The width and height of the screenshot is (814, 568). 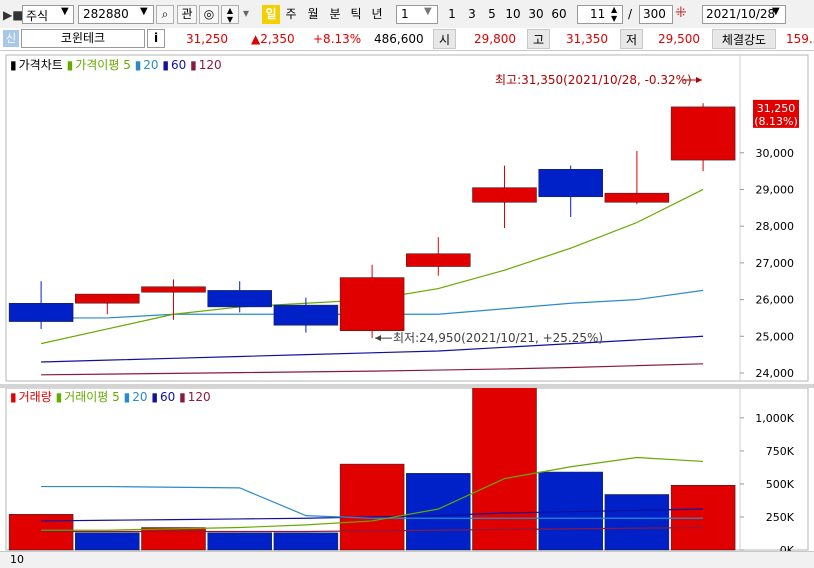 I want to click on price-change: ▲2,350, so click(x=273, y=39).